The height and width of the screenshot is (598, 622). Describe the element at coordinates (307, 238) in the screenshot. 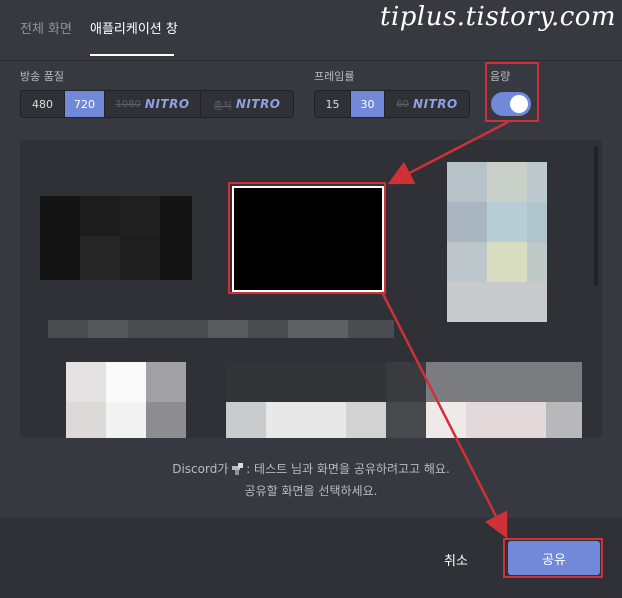

I see `selected-window-highlight-box` at that location.